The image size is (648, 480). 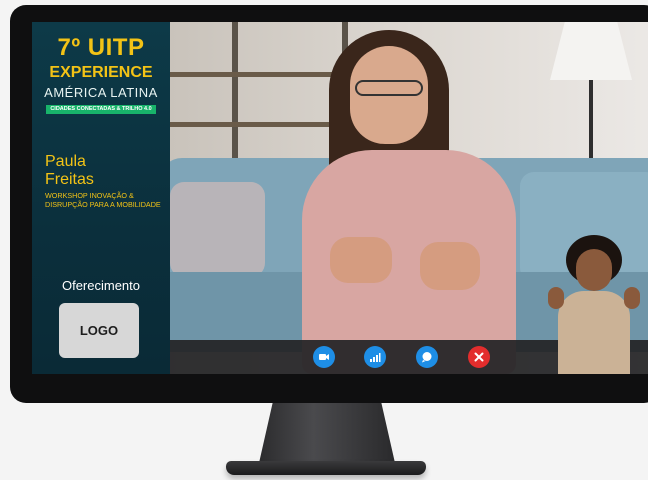 I want to click on camera-button, so click(x=324, y=357).